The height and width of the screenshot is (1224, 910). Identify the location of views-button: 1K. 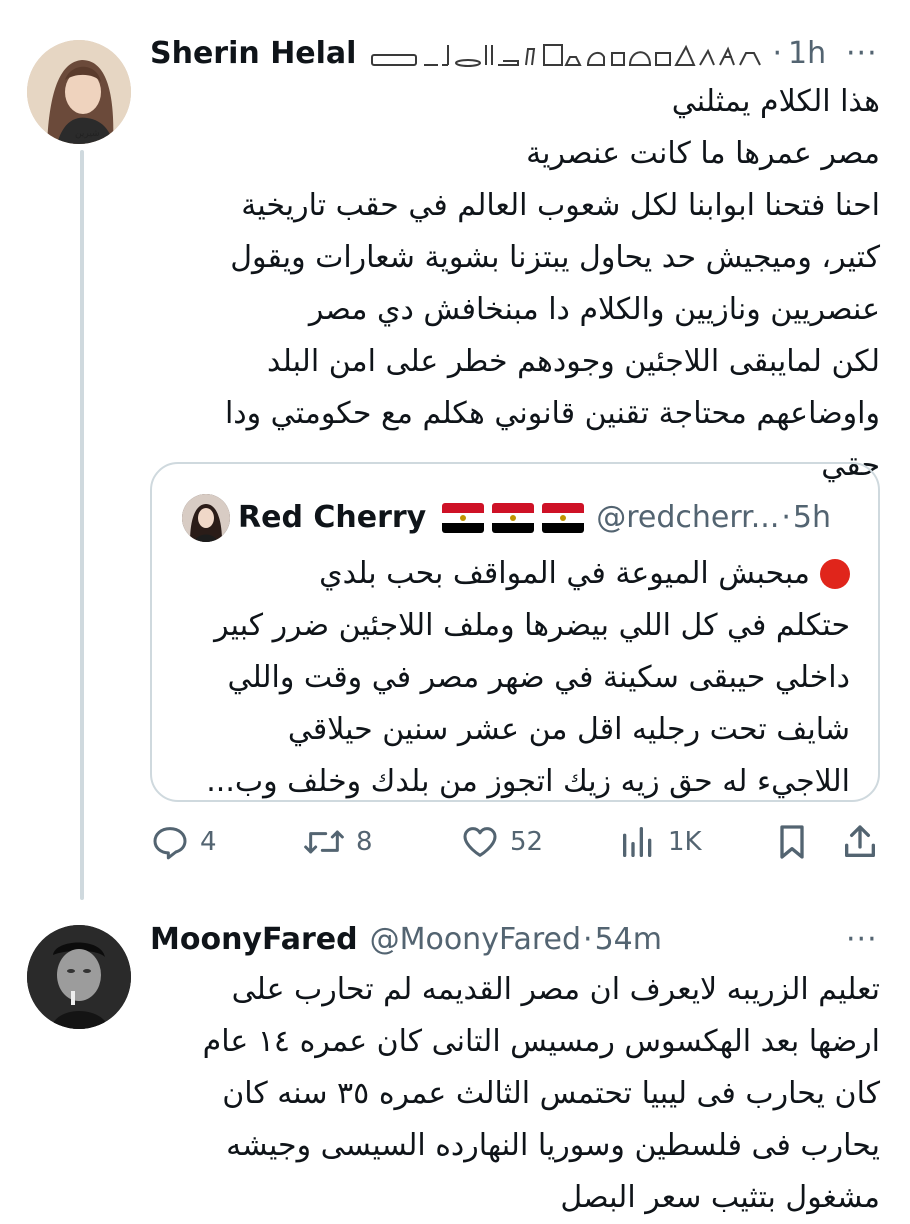
(660, 842).